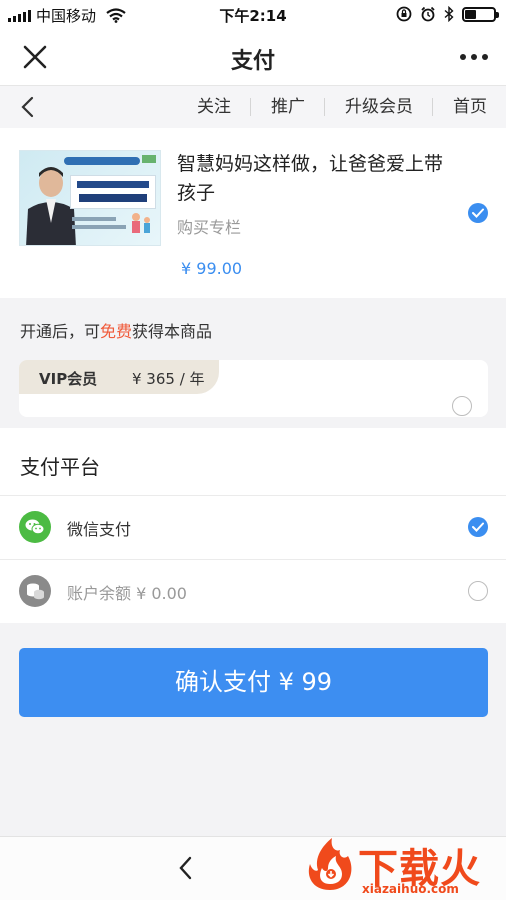  Describe the element at coordinates (462, 406) in the screenshot. I see `vip-radio` at that location.